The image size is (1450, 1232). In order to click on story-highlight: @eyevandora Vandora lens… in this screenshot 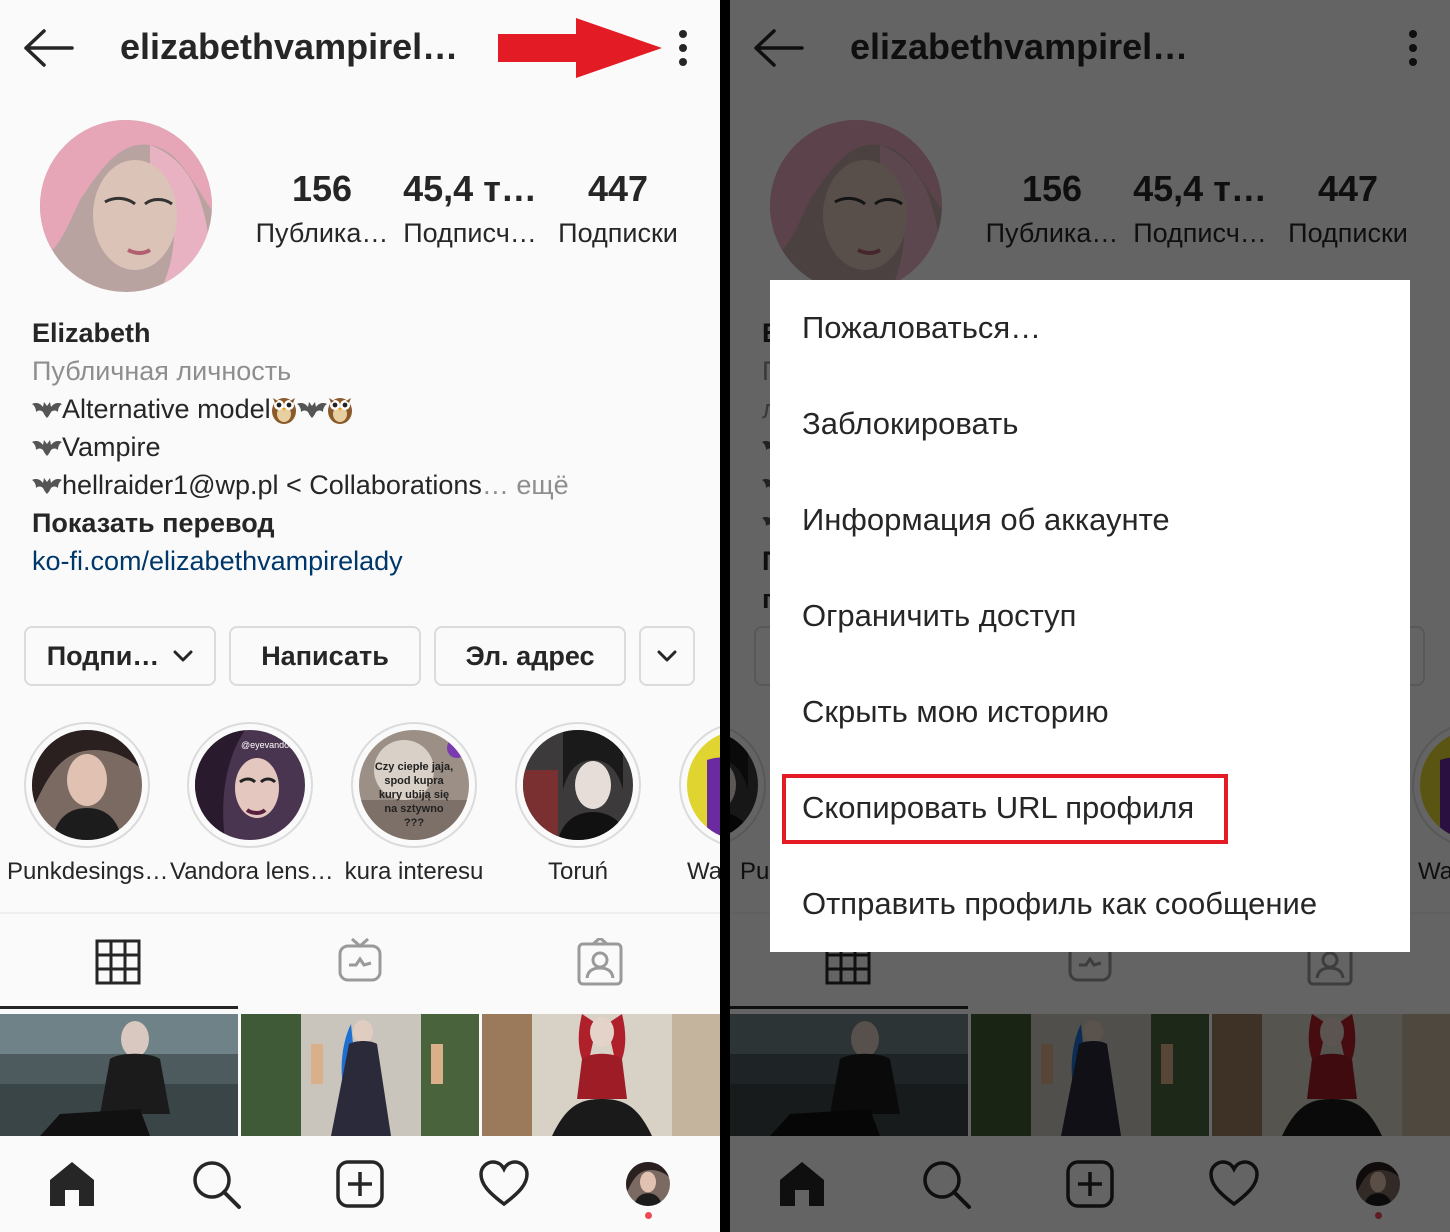, I will do `click(252, 804)`.